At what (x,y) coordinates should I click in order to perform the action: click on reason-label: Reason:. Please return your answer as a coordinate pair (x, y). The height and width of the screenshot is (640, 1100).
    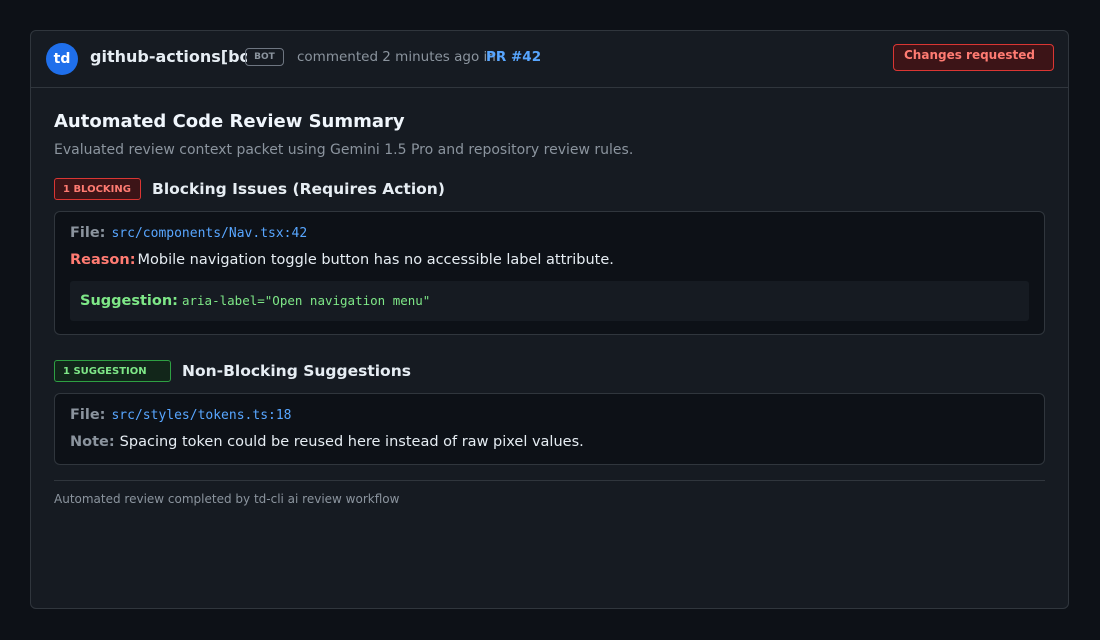
    Looking at the image, I should click on (103, 260).